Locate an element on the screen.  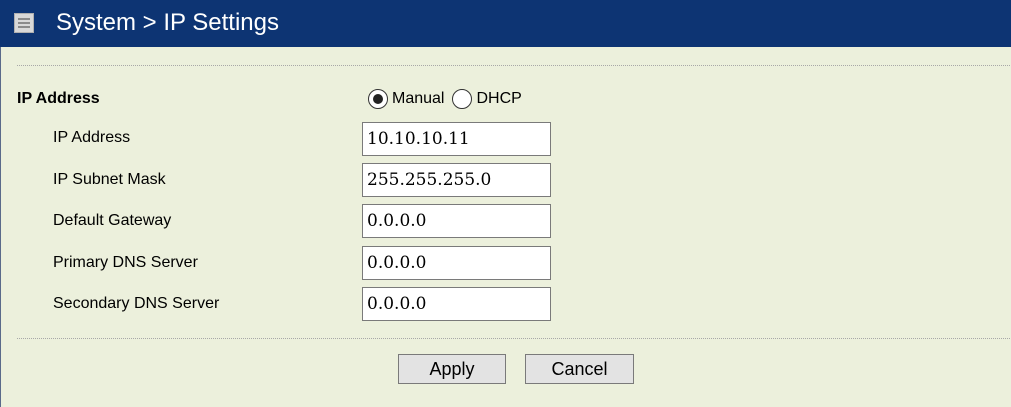
default-gateway-label: Default Gateway is located at coordinates (112, 220).